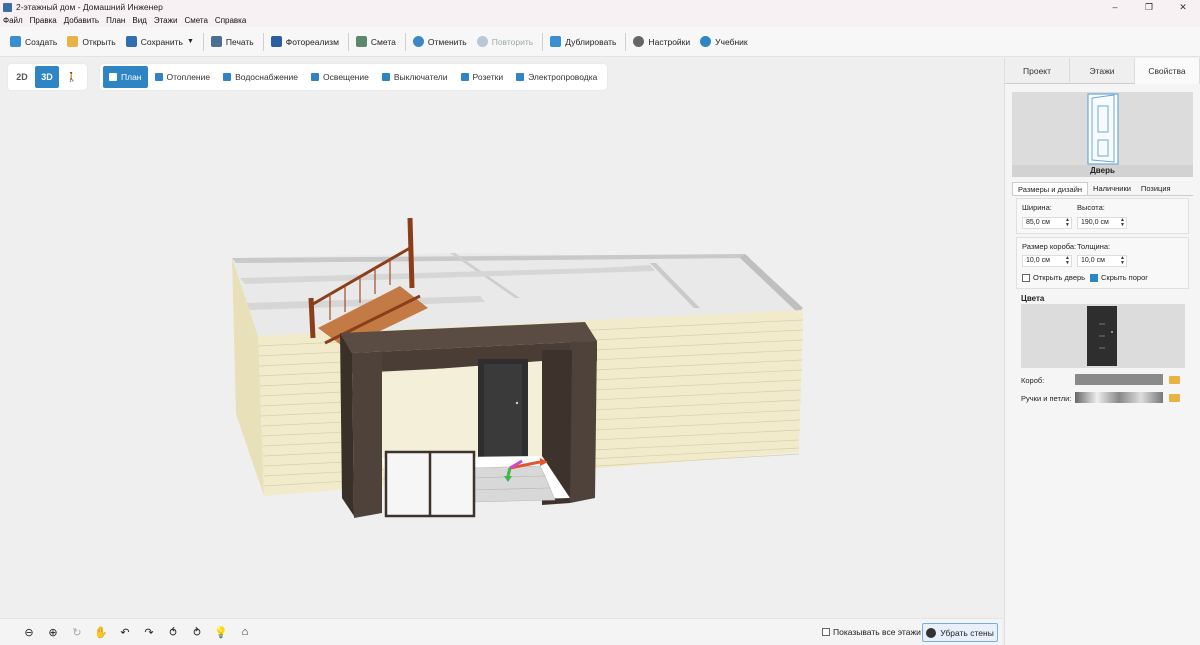  Describe the element at coordinates (1047, 261) in the screenshot. I see `frame-size-input: 10,0 см ▲ ▼` at that location.